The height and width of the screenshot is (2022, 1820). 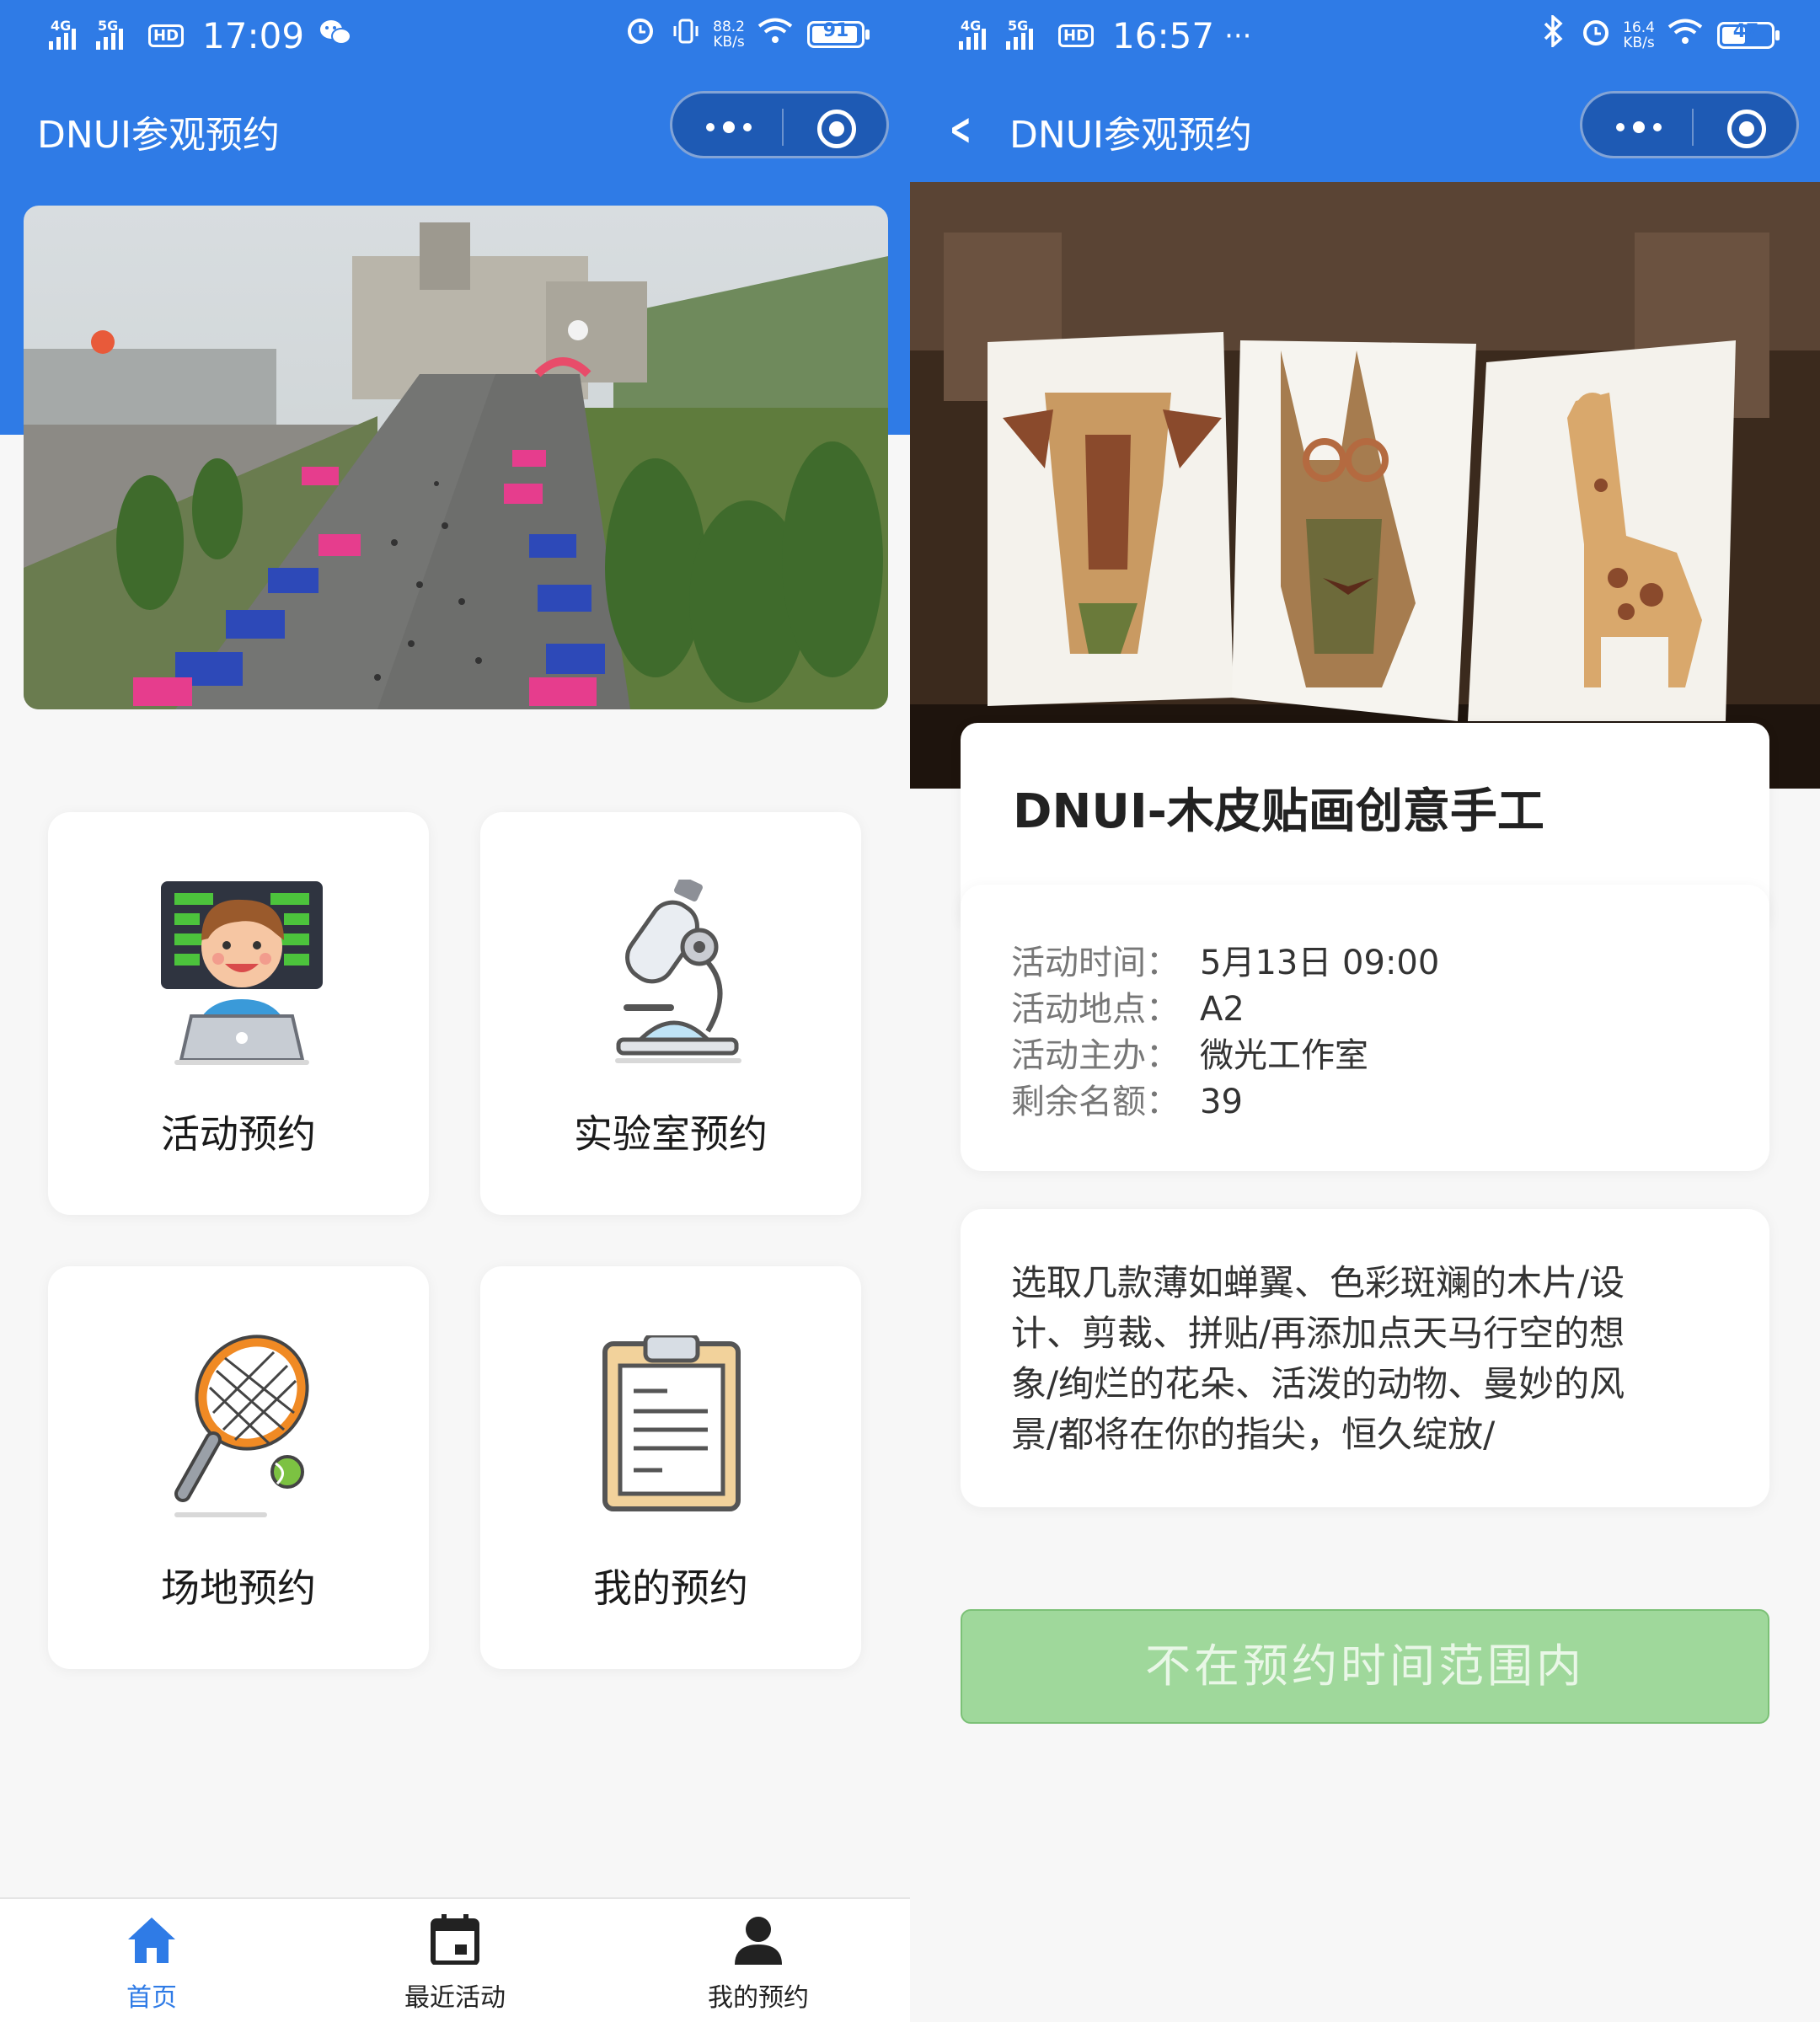 I want to click on info-remaining-slots: 剩余名额： 39, so click(x=1127, y=1102).